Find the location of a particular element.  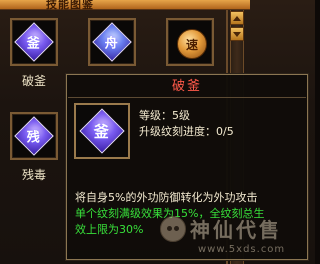

tooltip-icon-frame: 釜 is located at coordinates (102, 131).